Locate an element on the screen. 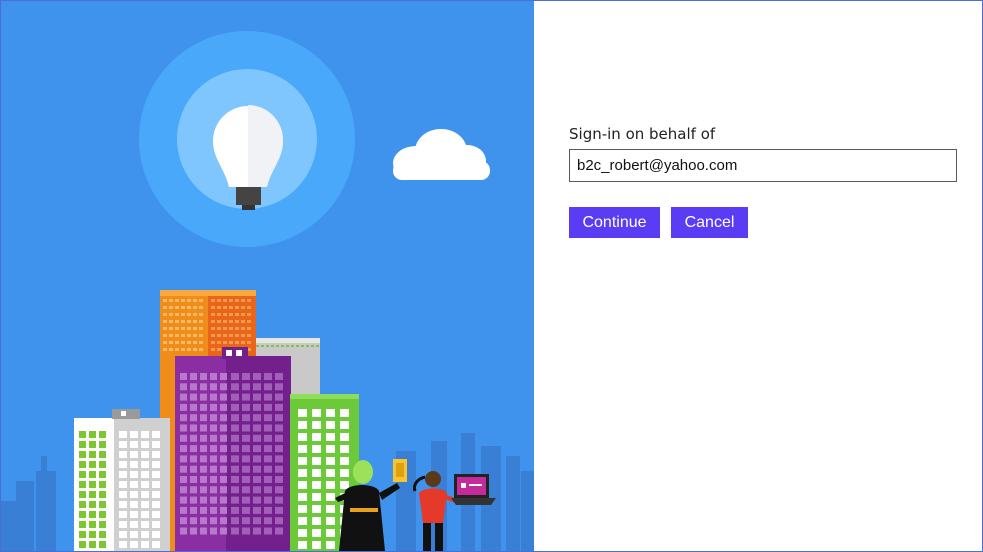 This screenshot has height=552, width=983. email-field is located at coordinates (763, 165).